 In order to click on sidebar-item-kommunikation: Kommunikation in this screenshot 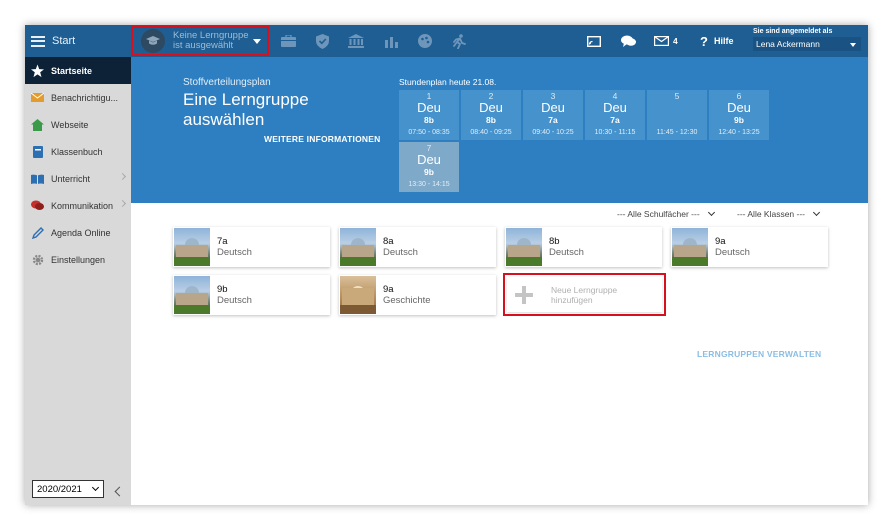, I will do `click(78, 205)`.